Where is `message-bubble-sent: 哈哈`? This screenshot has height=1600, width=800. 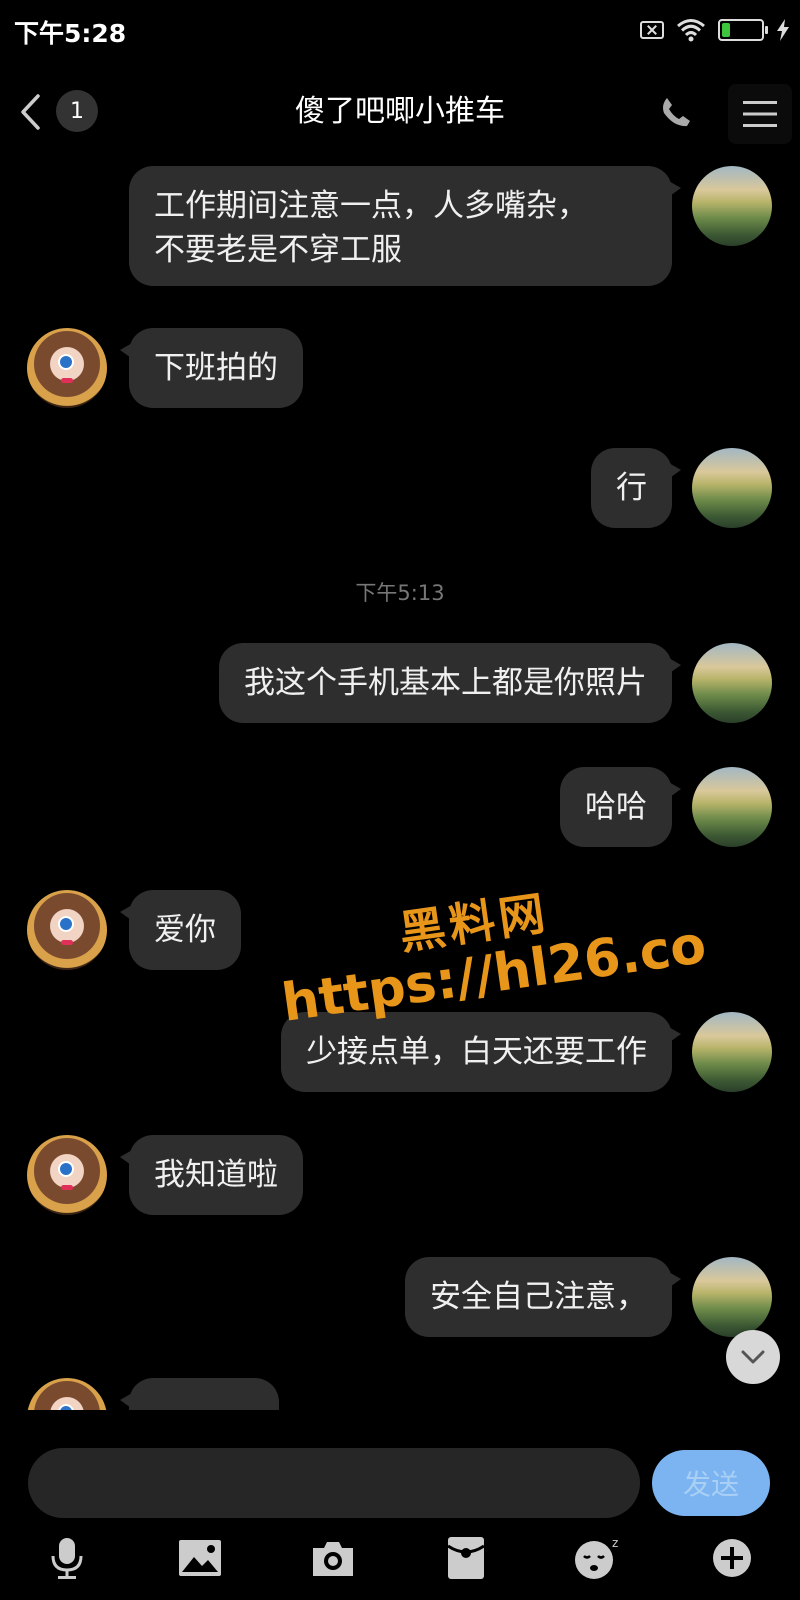 message-bubble-sent: 哈哈 is located at coordinates (620, 807).